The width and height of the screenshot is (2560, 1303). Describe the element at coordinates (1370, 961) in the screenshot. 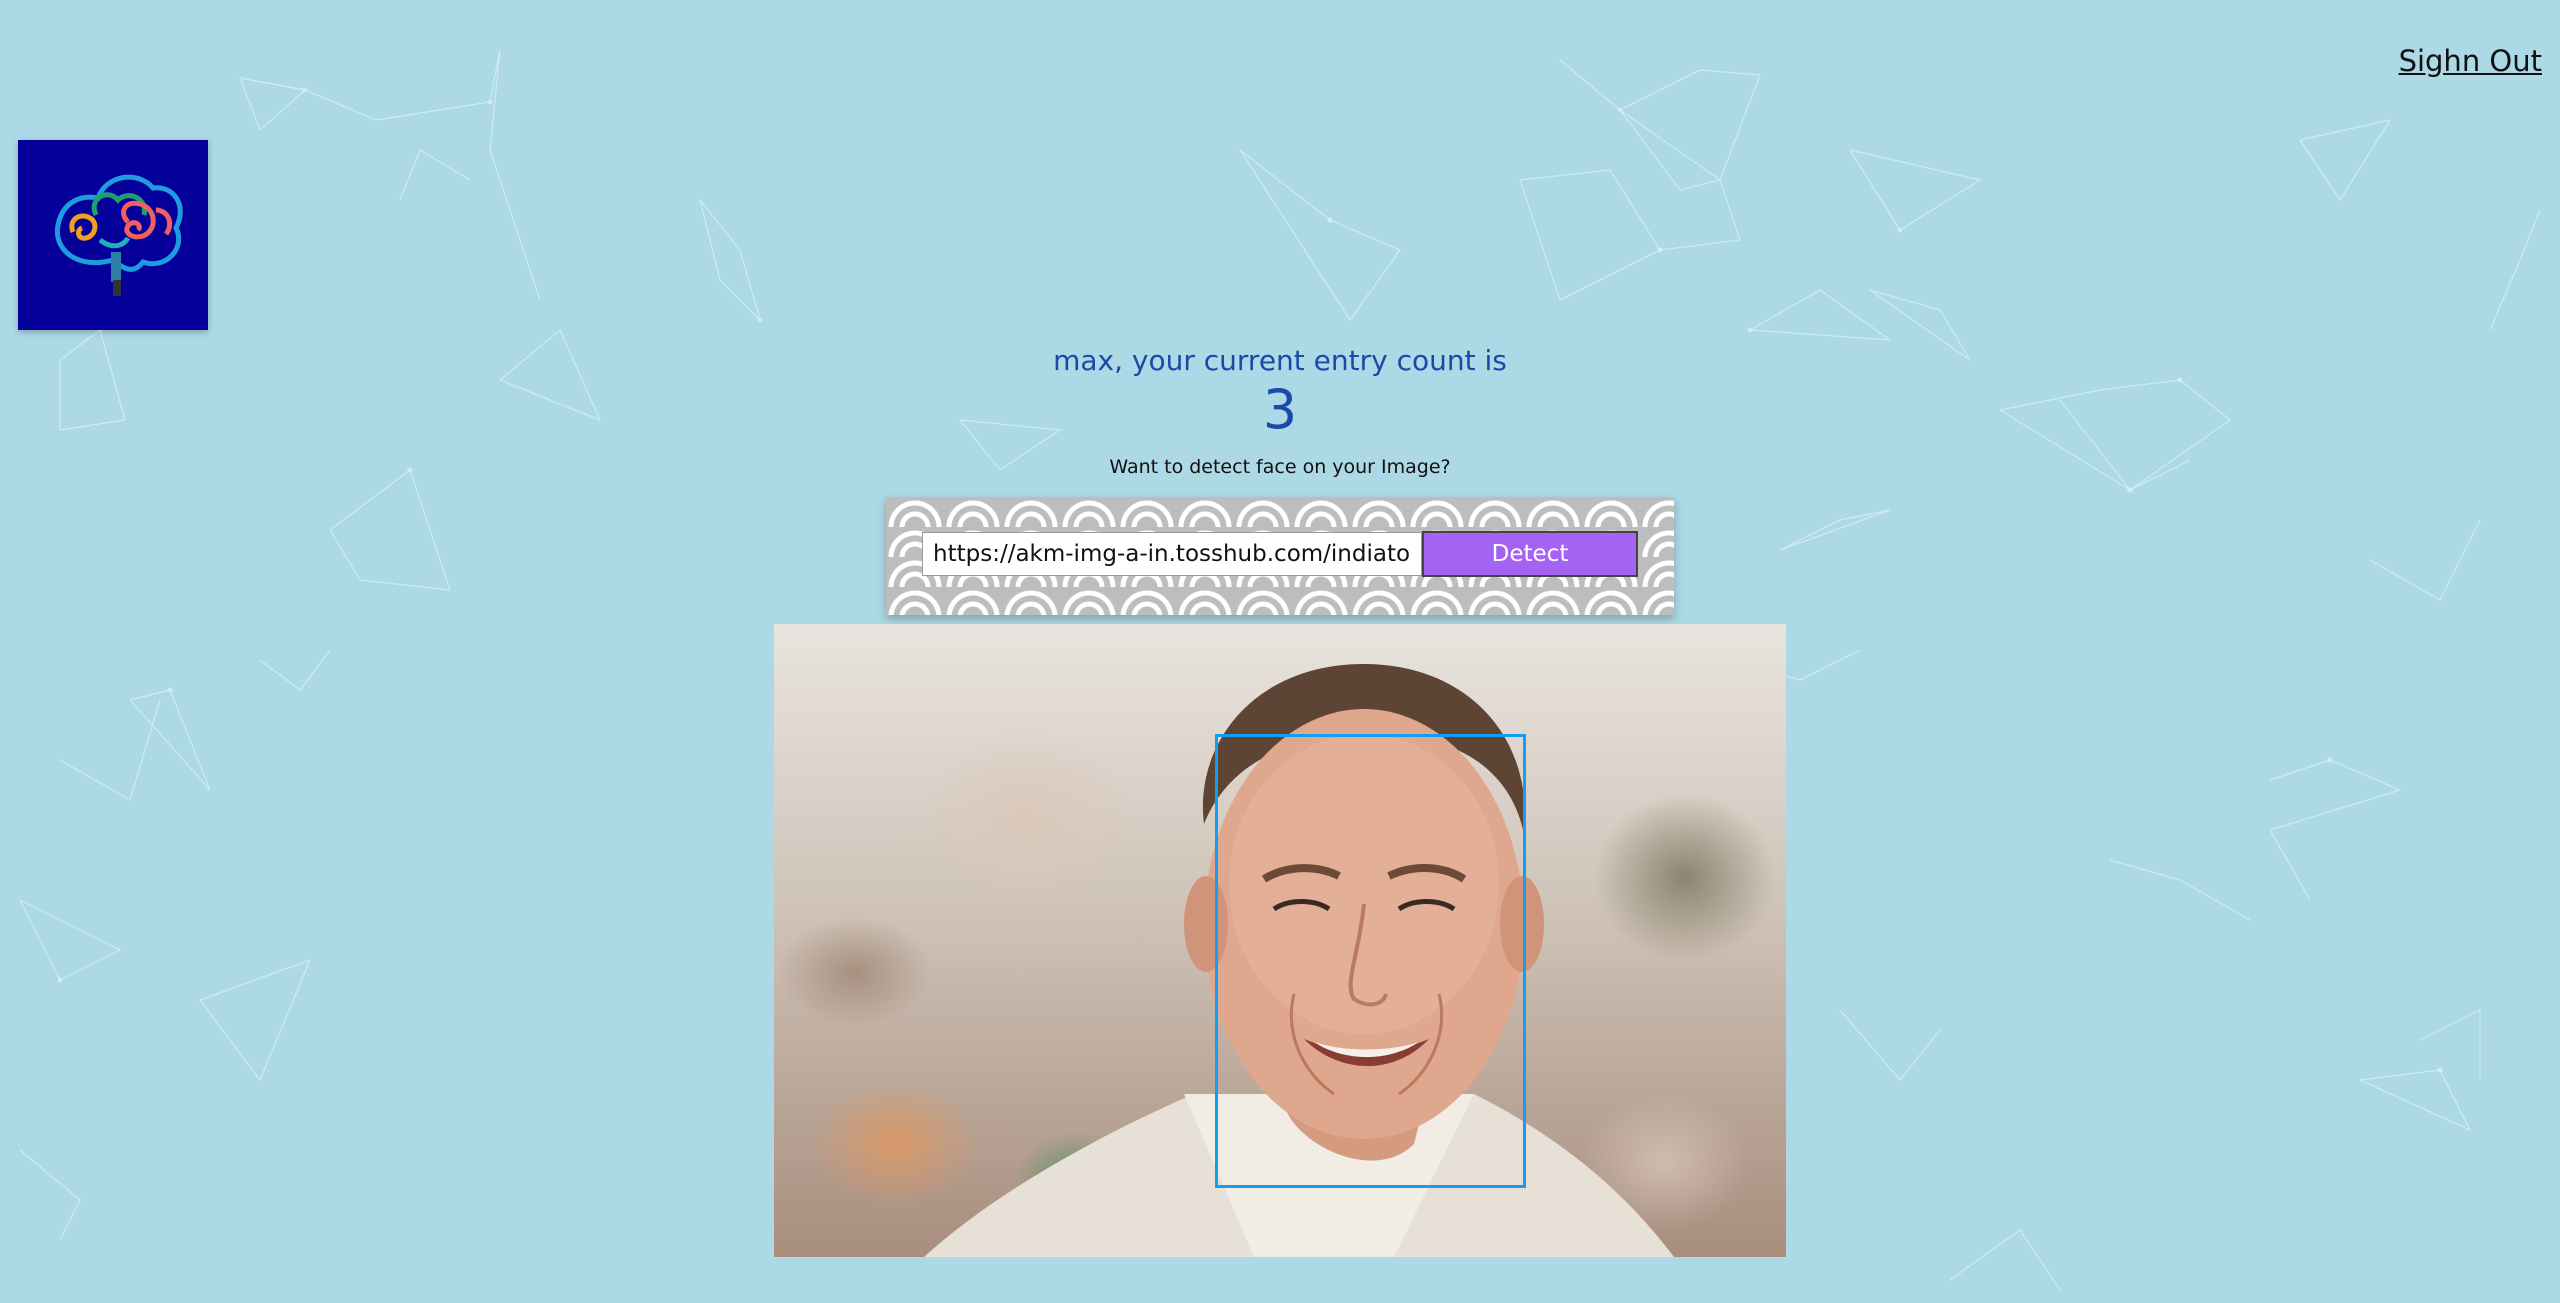

I see `face-bounding-box` at that location.